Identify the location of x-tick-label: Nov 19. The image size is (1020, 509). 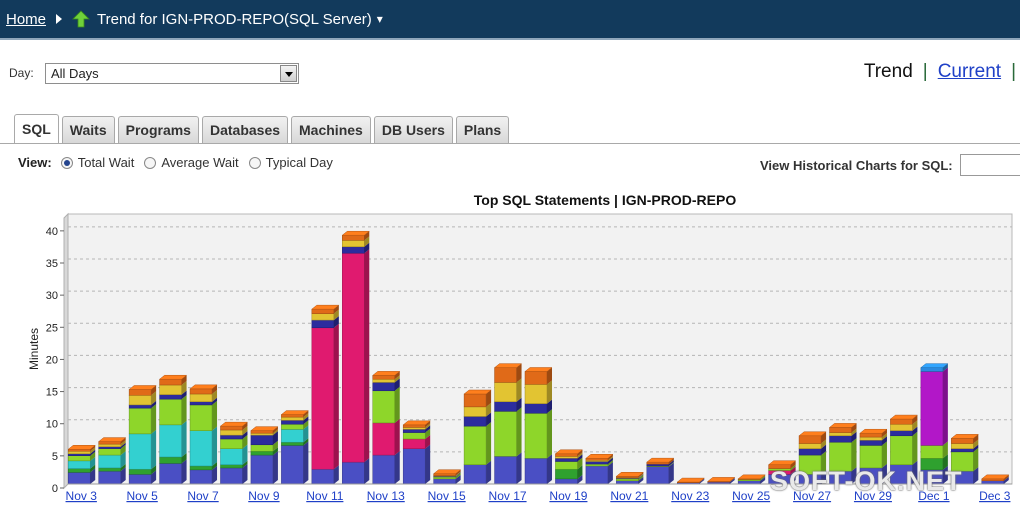
(568, 496).